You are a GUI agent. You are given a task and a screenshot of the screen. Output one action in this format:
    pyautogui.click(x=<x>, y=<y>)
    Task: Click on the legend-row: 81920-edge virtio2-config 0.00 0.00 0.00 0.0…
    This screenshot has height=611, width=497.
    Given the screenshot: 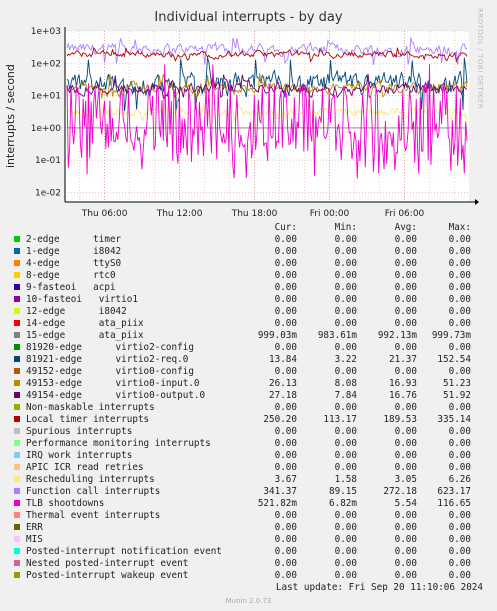 What is the action you would take?
    pyautogui.click(x=248, y=348)
    